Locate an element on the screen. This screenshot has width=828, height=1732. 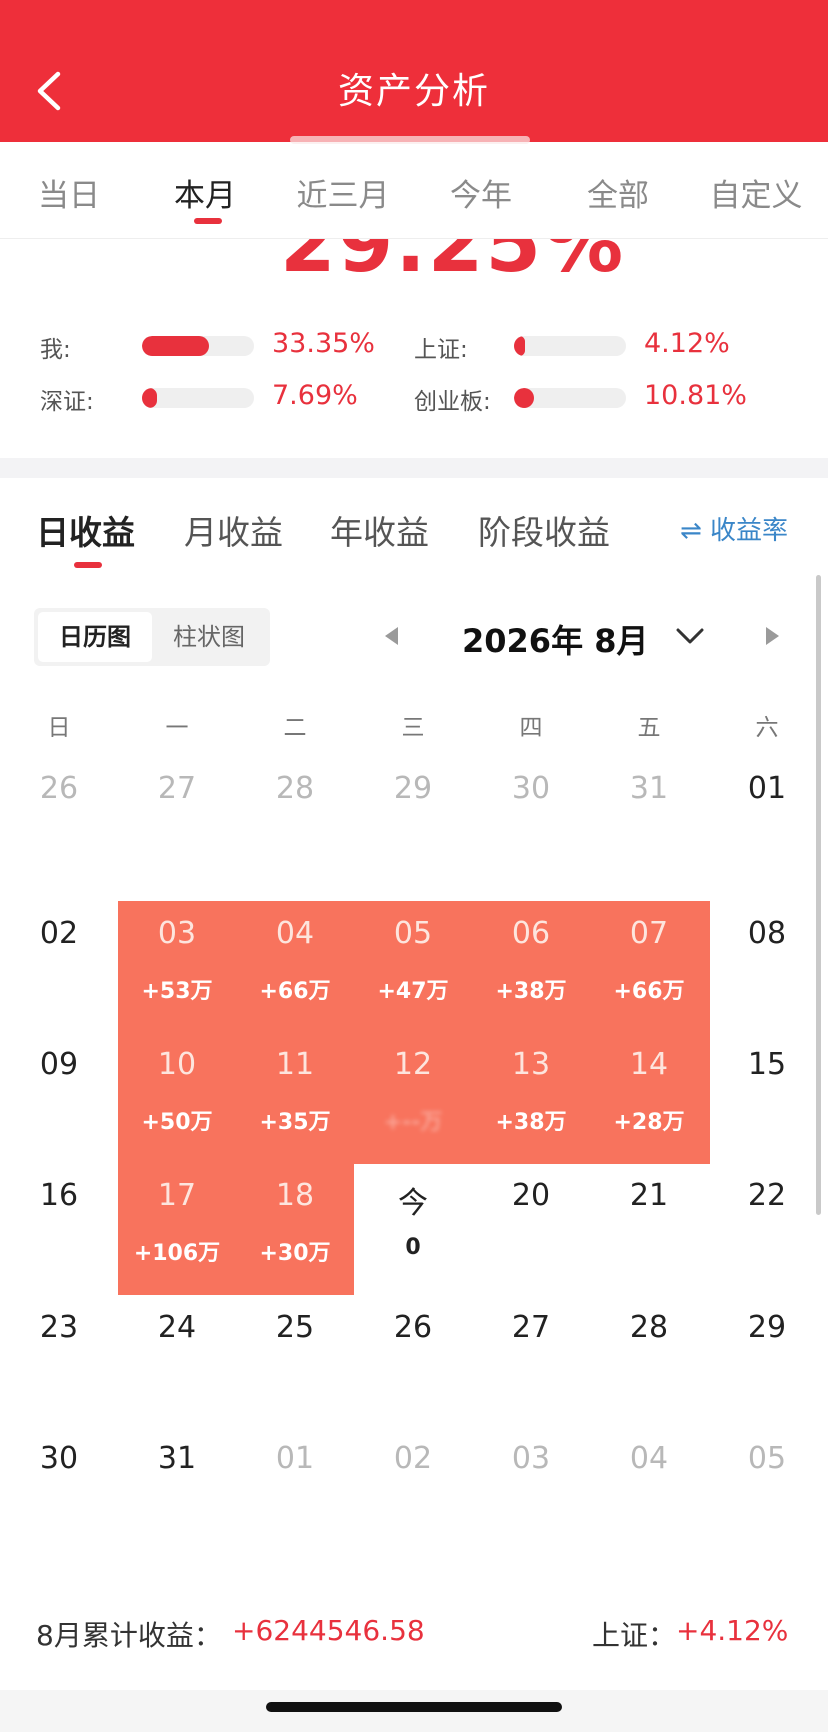
calendar-day: 17 +106万 is located at coordinates (177, 1228).